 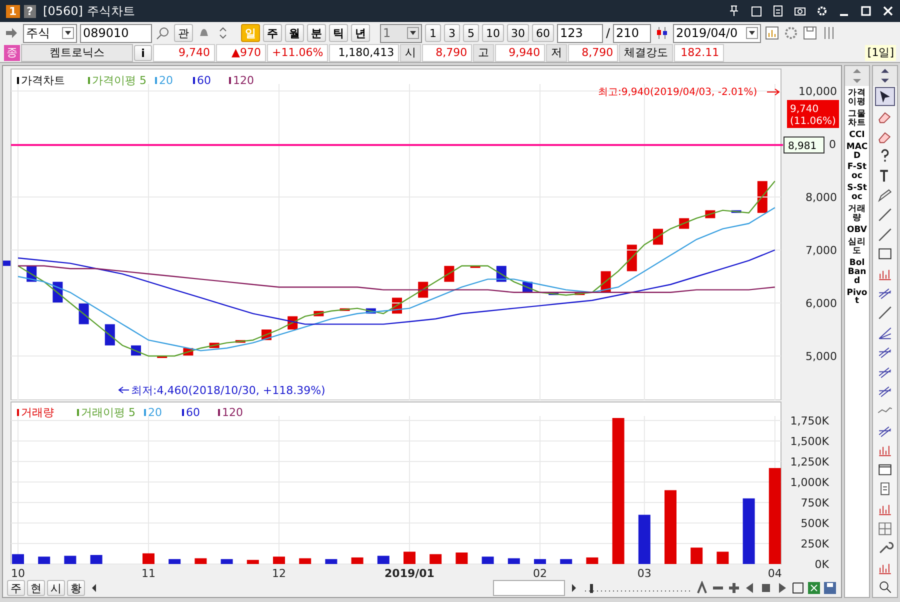 What do you see at coordinates (734, 588) in the screenshot?
I see `plus-icon` at bounding box center [734, 588].